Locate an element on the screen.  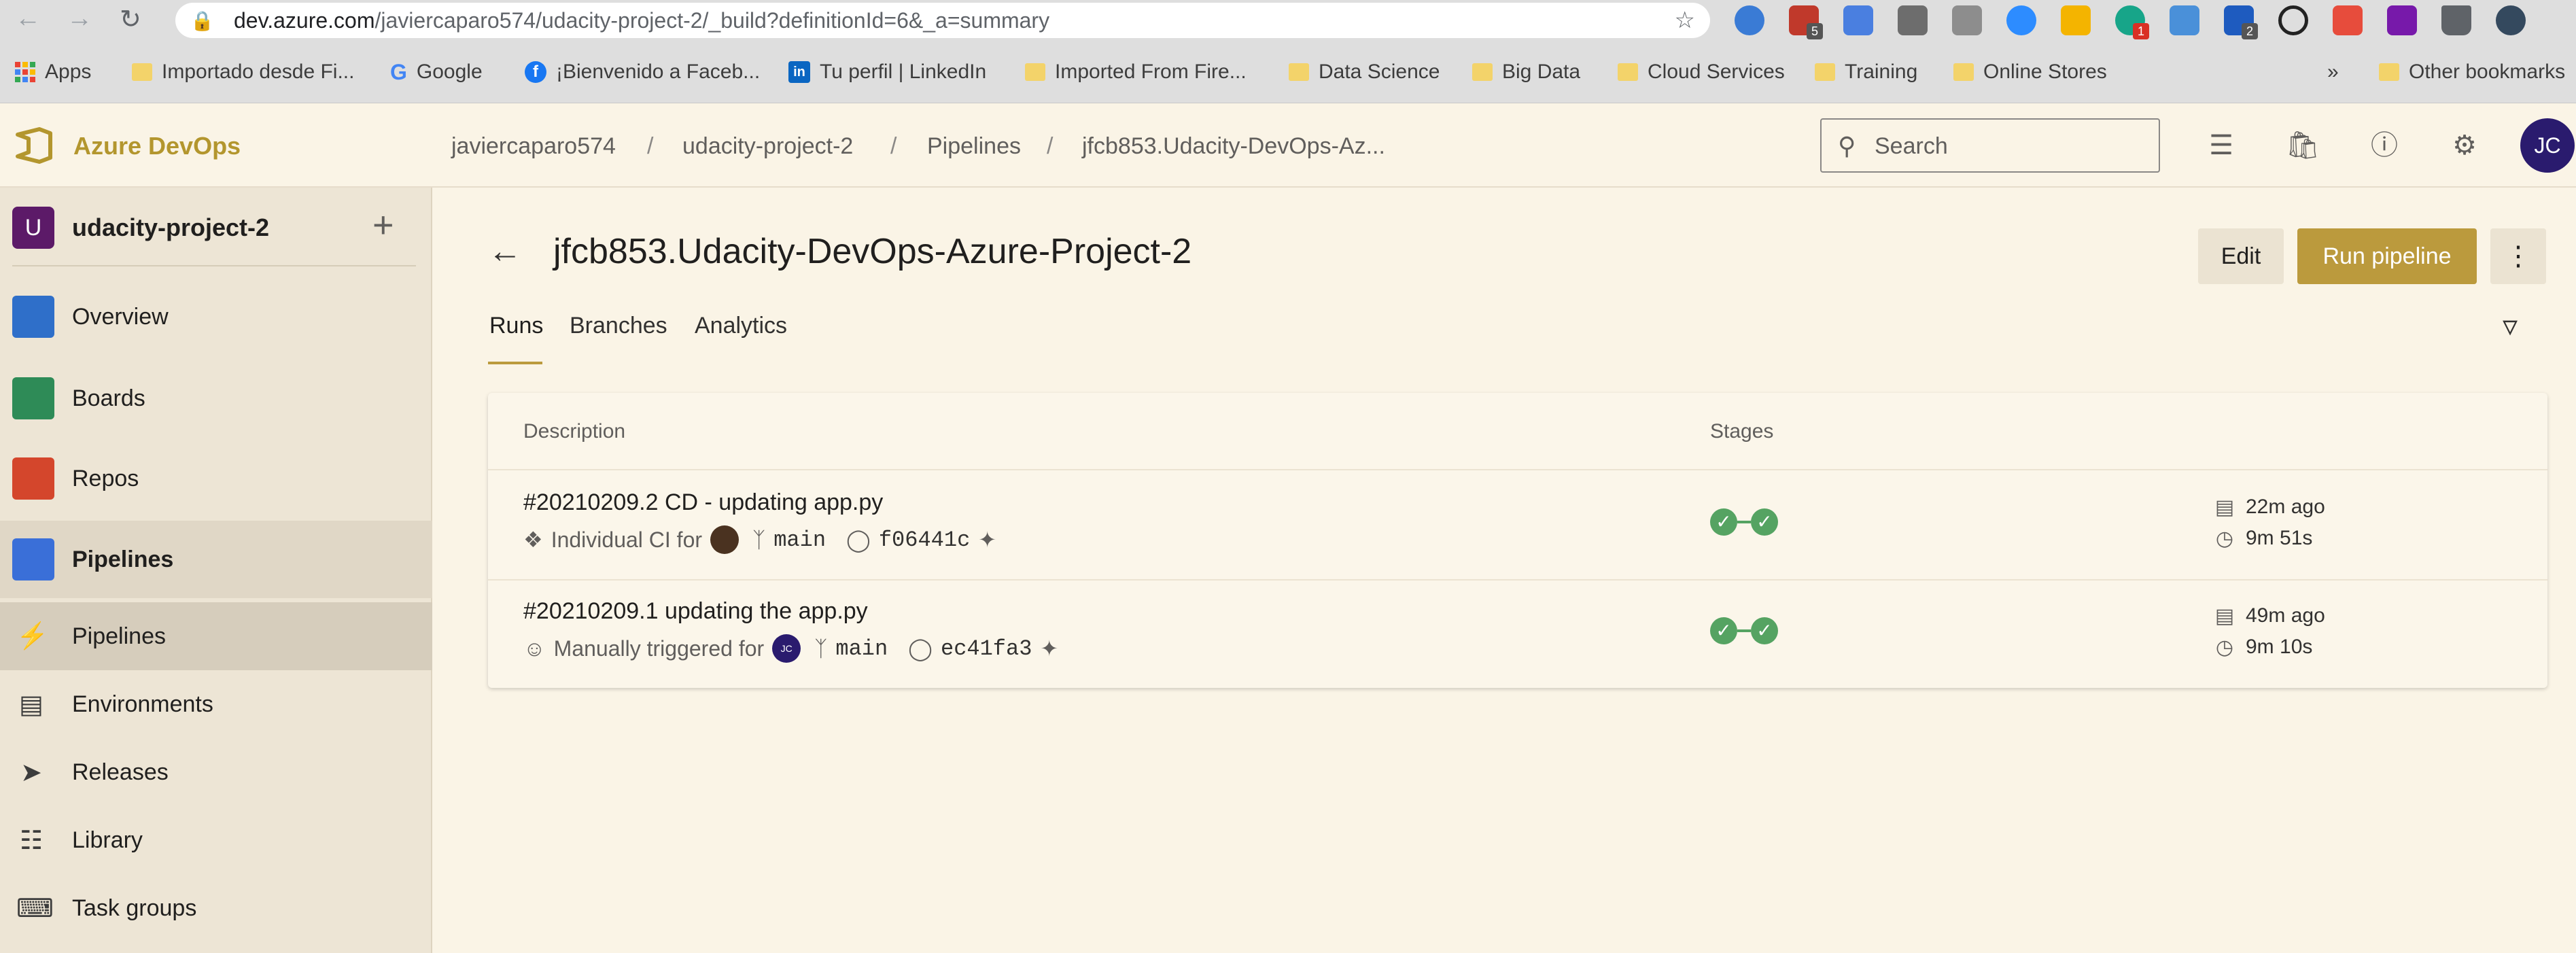
search-placeholder: Search is located at coordinates (1911, 146).